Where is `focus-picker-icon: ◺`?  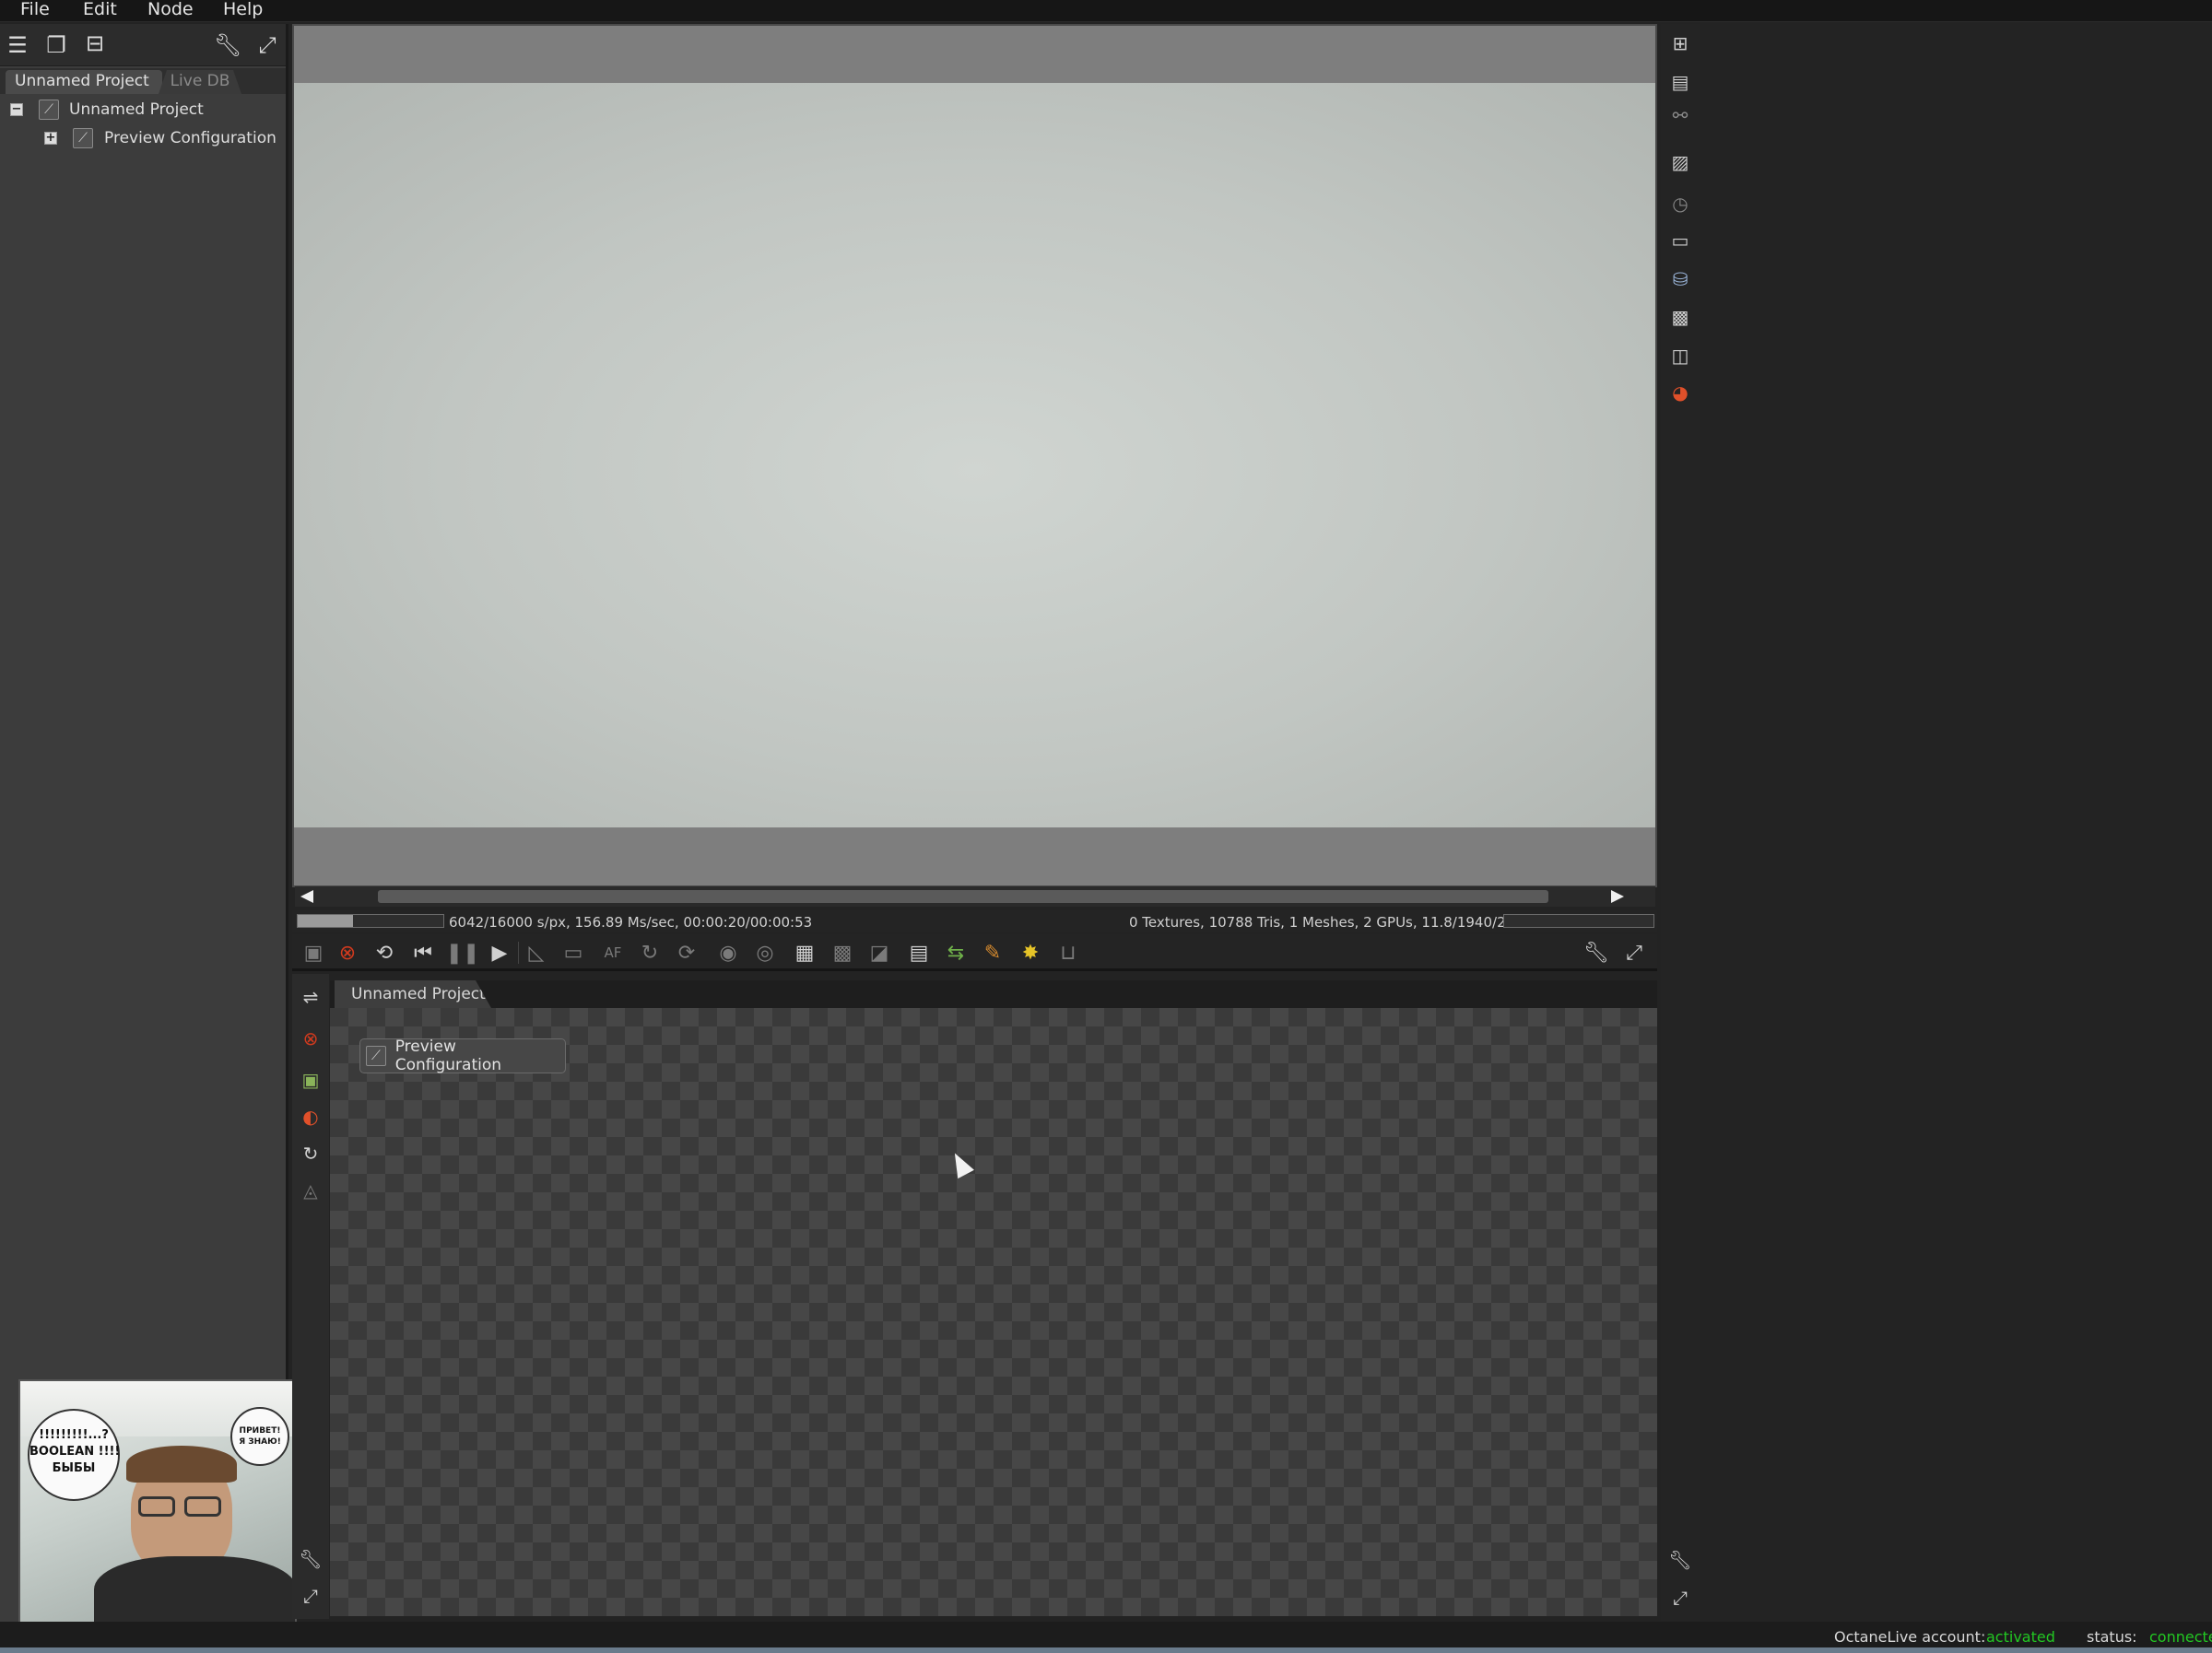 focus-picker-icon: ◺ is located at coordinates (536, 953).